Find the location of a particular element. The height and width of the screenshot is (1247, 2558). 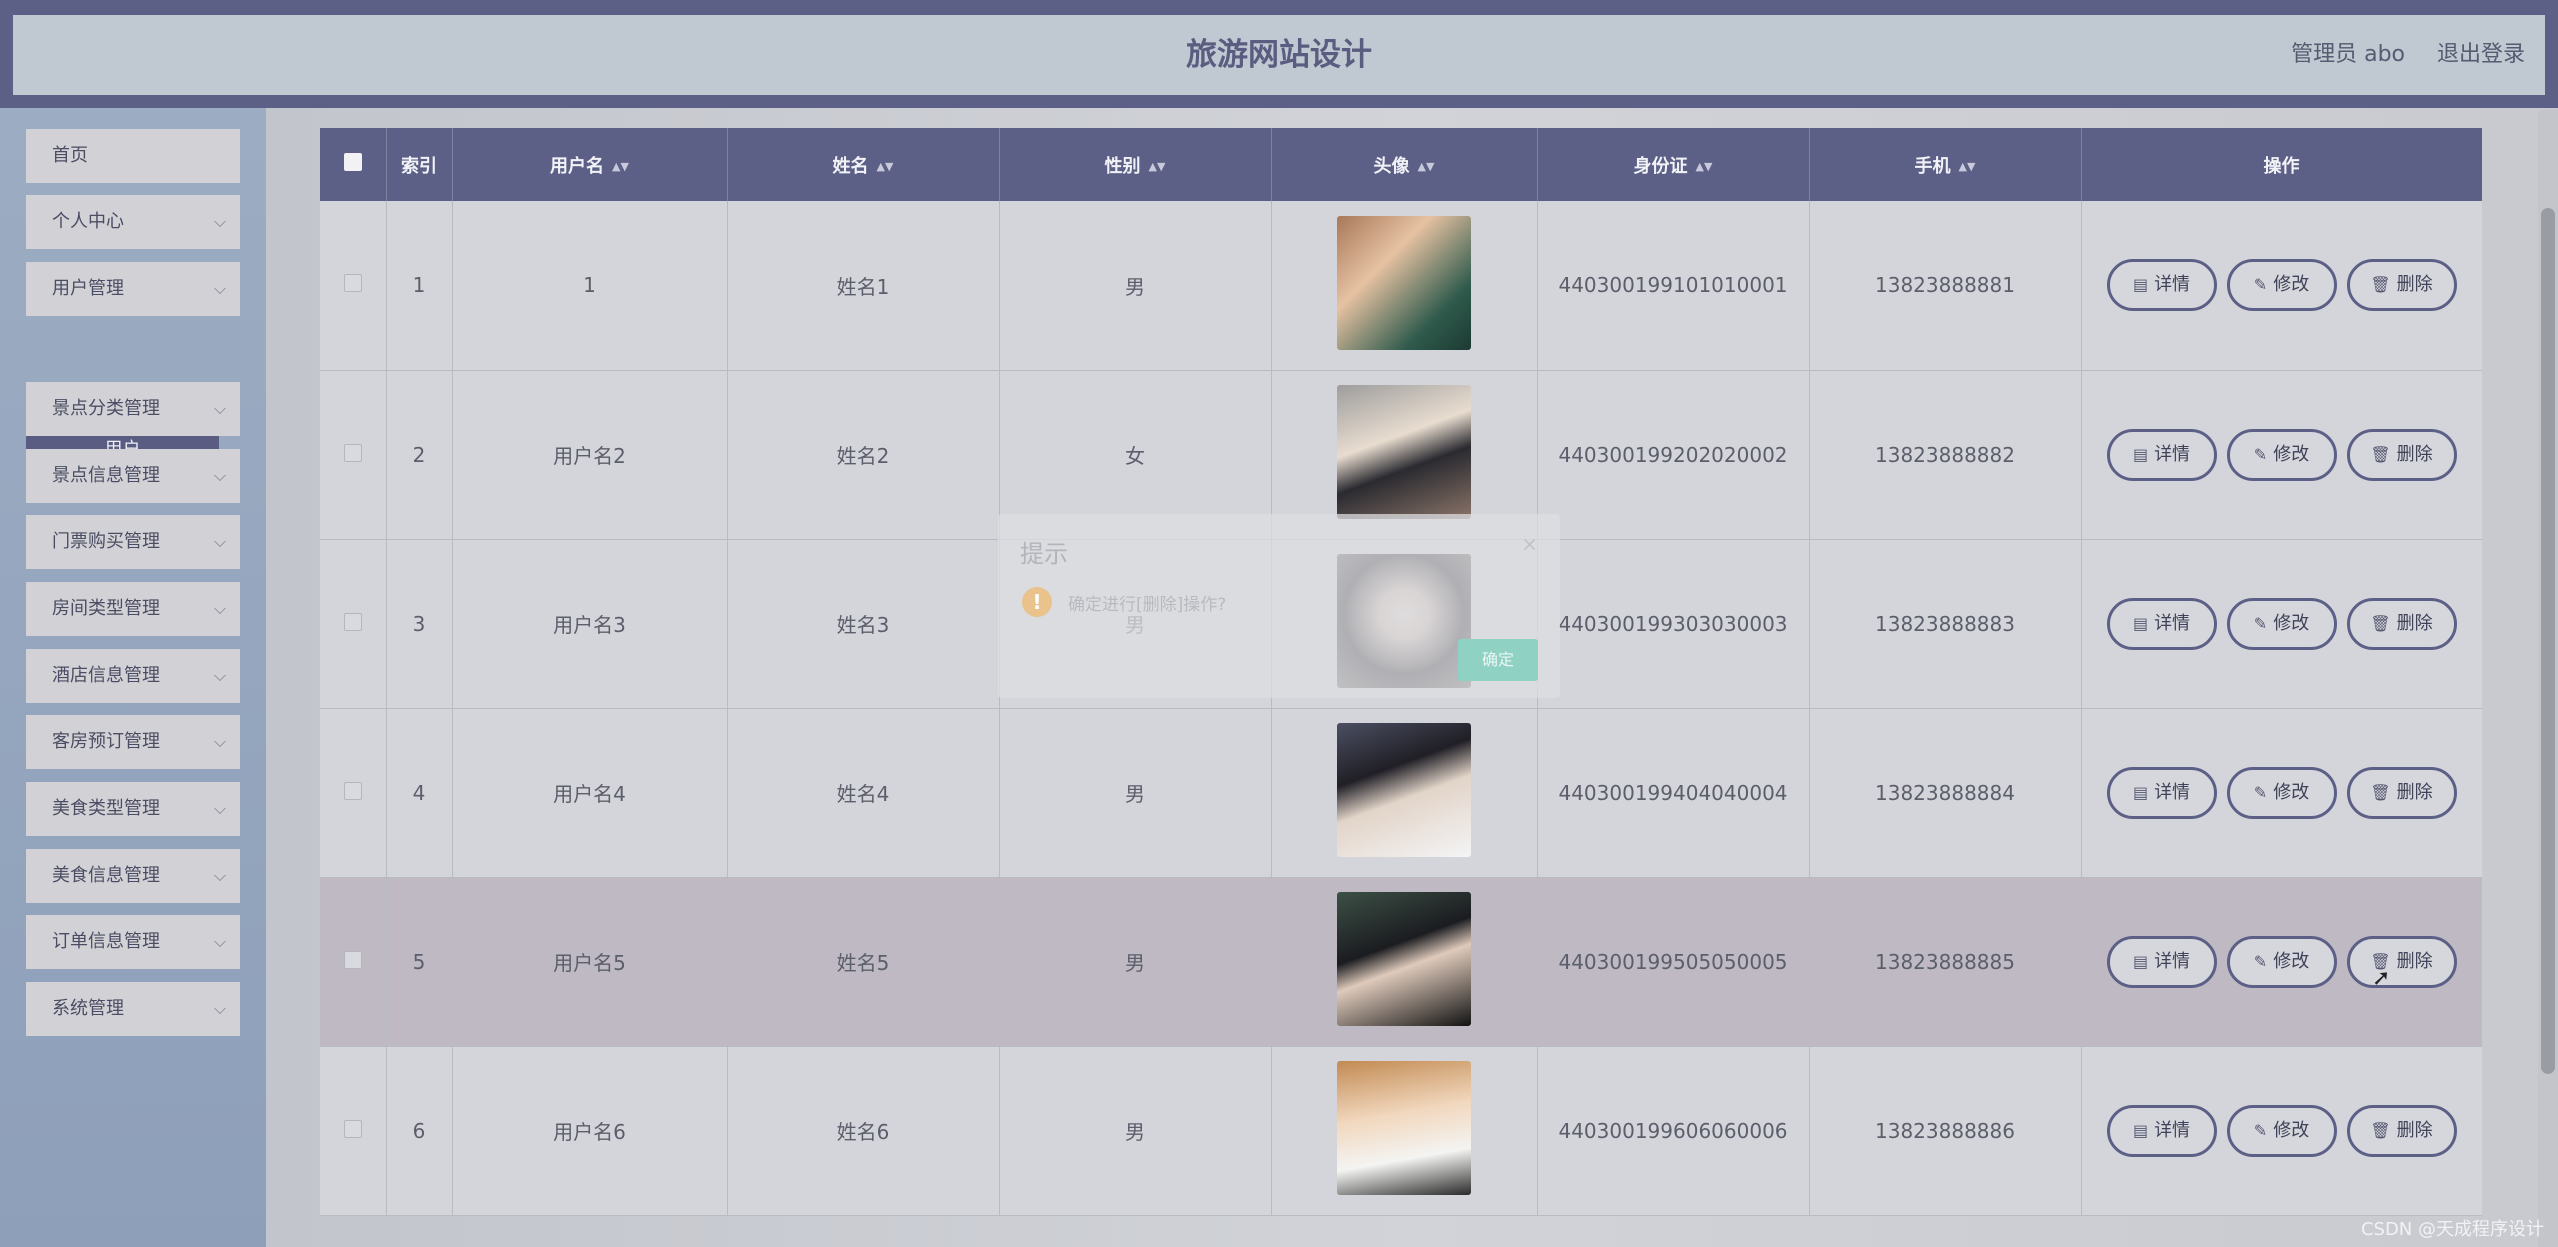

cell-username: 用户名6 is located at coordinates (590, 1131).